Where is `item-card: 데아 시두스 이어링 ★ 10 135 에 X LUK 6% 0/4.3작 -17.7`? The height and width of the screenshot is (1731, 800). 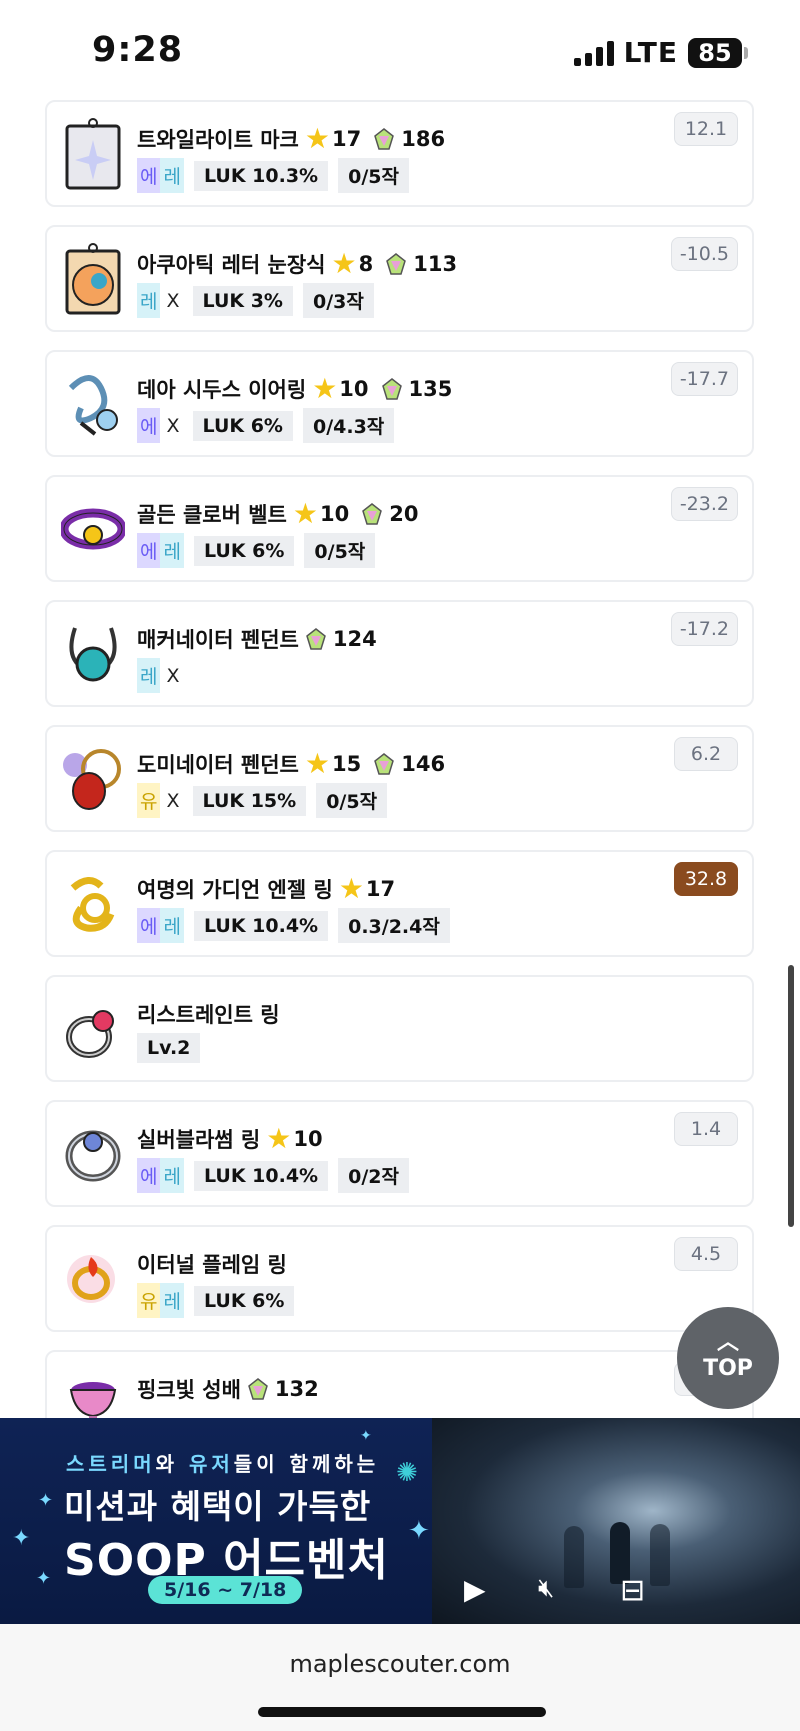
item-card: 데아 시두스 이어링 ★ 10 135 에 X LUK 6% 0/4.3작 -17.7 is located at coordinates (399, 403).